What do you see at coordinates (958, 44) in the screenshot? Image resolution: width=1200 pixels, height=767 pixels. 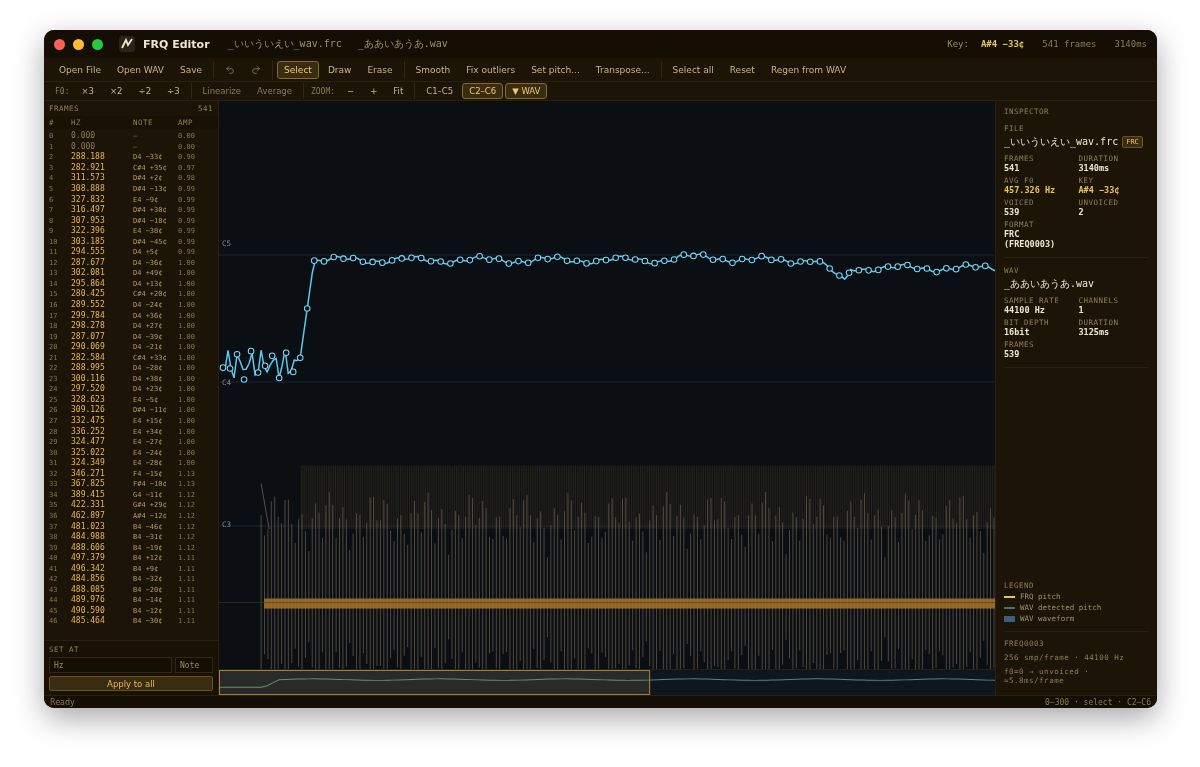 I see `key-label: Key:` at bounding box center [958, 44].